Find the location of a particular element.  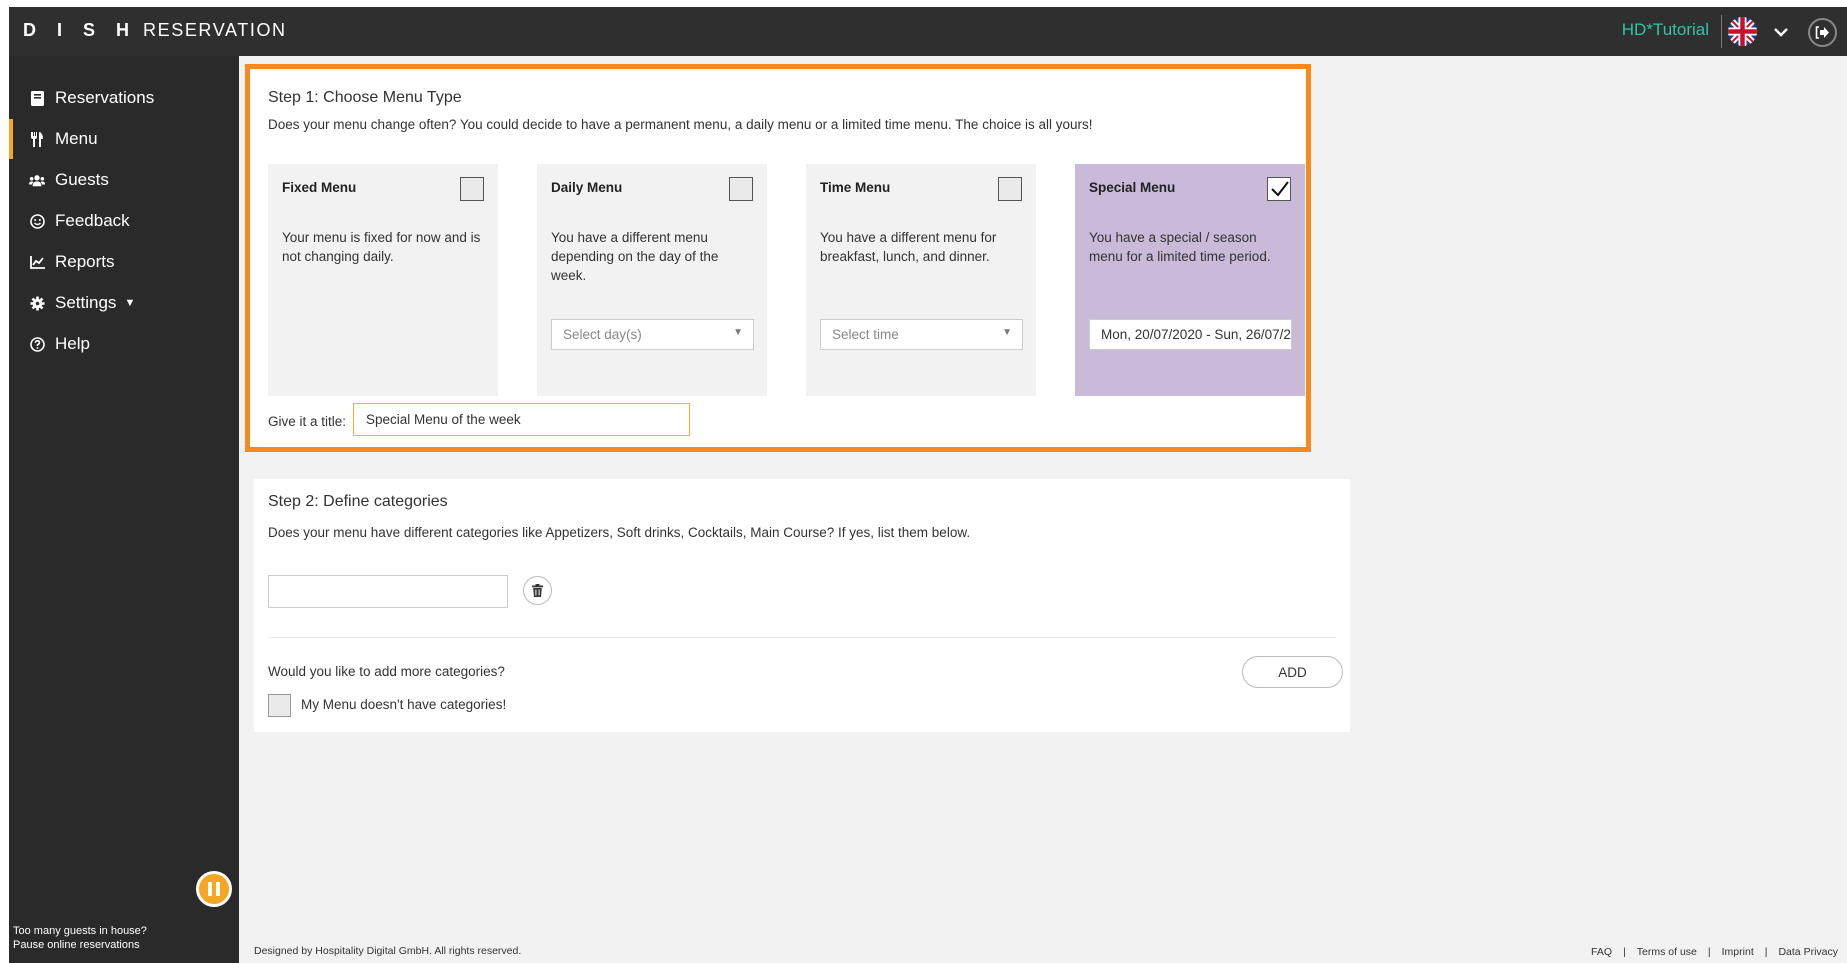

sidebar-item-label: Guests is located at coordinates (82, 179).